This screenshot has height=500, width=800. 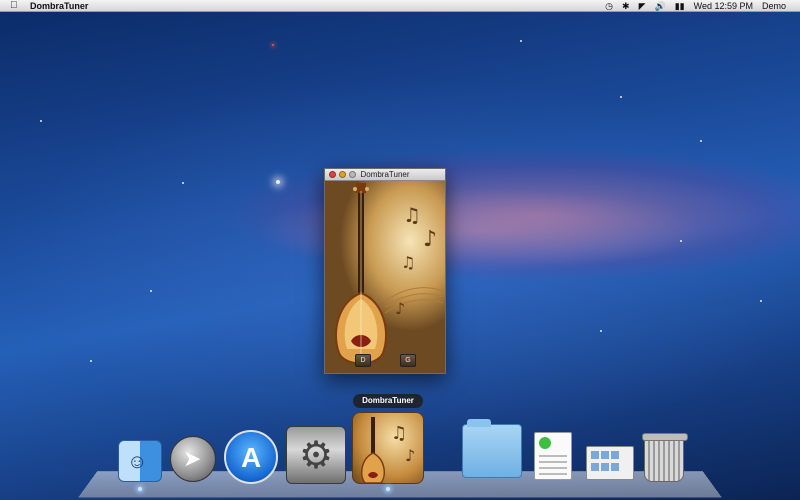 I want to click on dombratuner-window: DombraTuner ♫ ♪ ♫ ♪ D G, so click(x=385, y=271).